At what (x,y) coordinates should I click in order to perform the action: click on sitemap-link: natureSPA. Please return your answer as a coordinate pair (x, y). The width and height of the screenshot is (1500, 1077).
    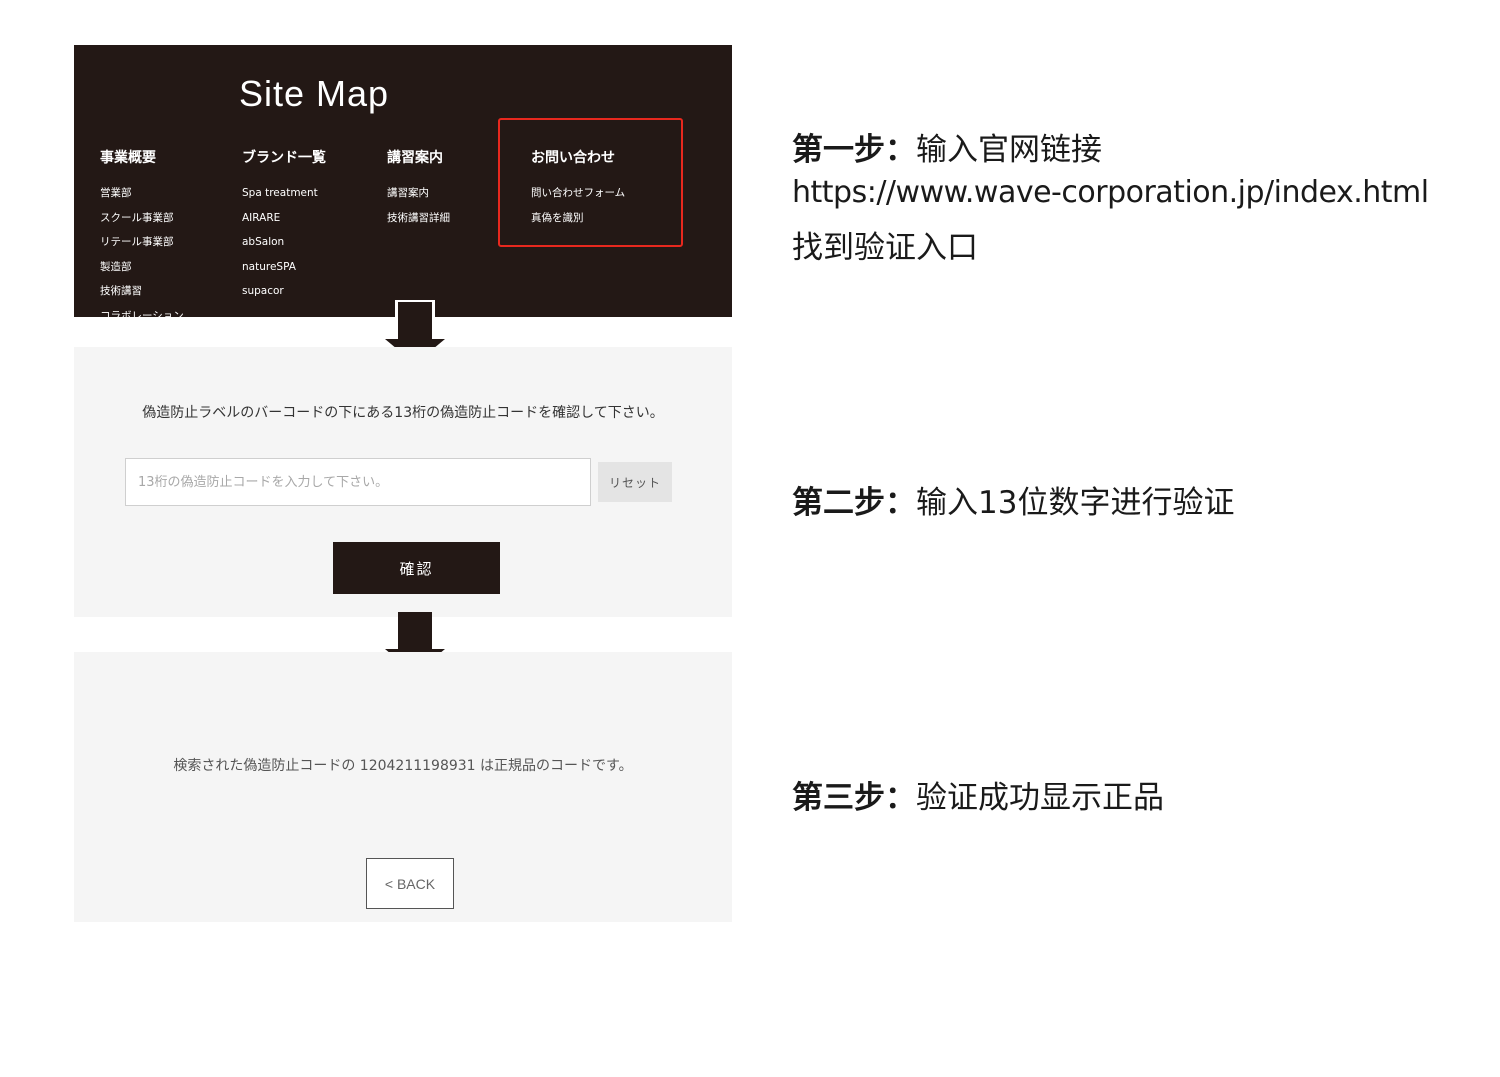
    Looking at the image, I should click on (307, 267).